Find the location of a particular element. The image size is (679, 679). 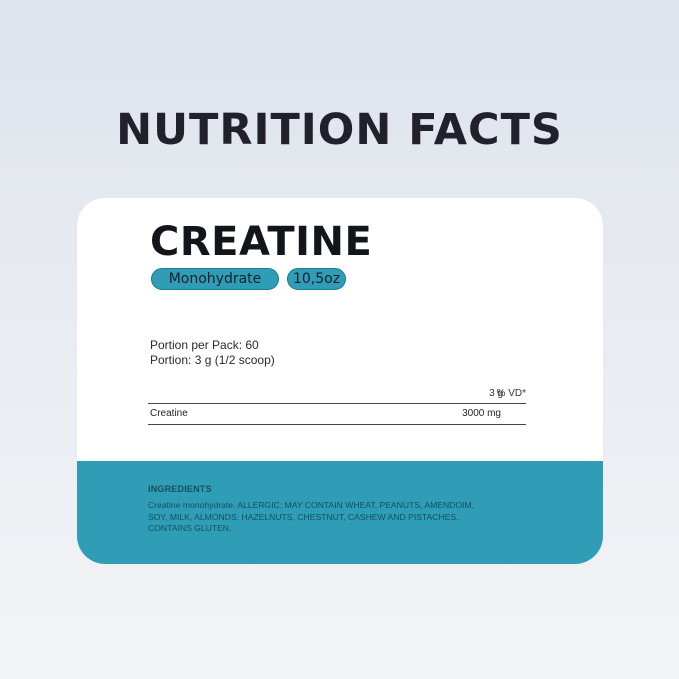

page-title: NUTRITION FACTS is located at coordinates (339, 130).